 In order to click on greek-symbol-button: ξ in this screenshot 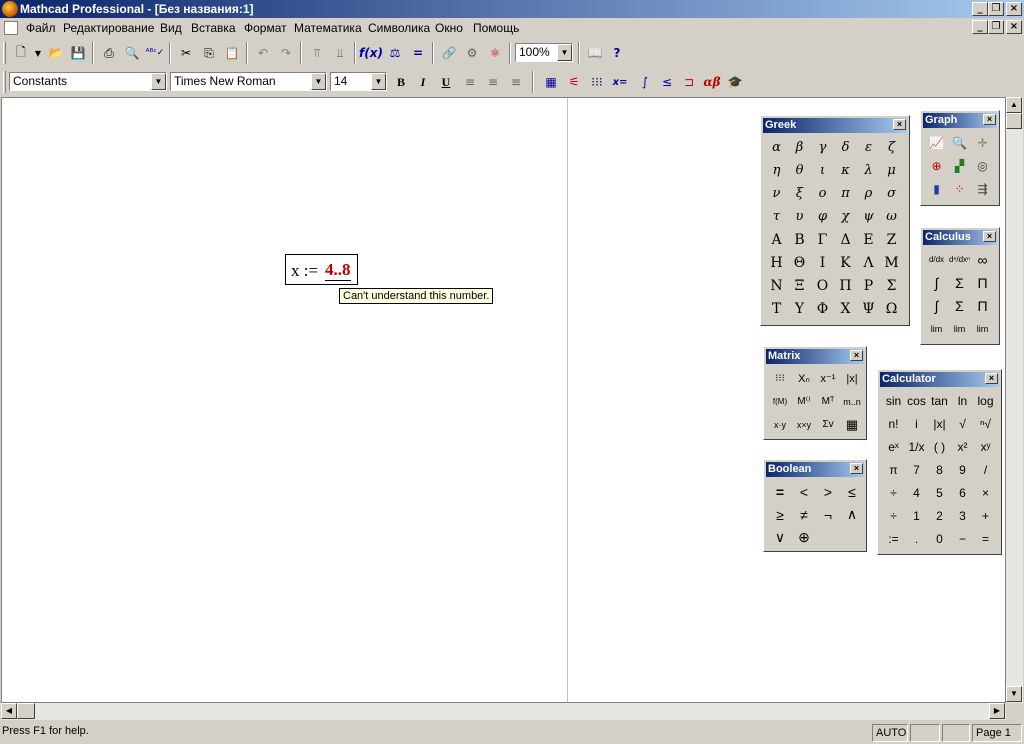, I will do `click(799, 193)`.